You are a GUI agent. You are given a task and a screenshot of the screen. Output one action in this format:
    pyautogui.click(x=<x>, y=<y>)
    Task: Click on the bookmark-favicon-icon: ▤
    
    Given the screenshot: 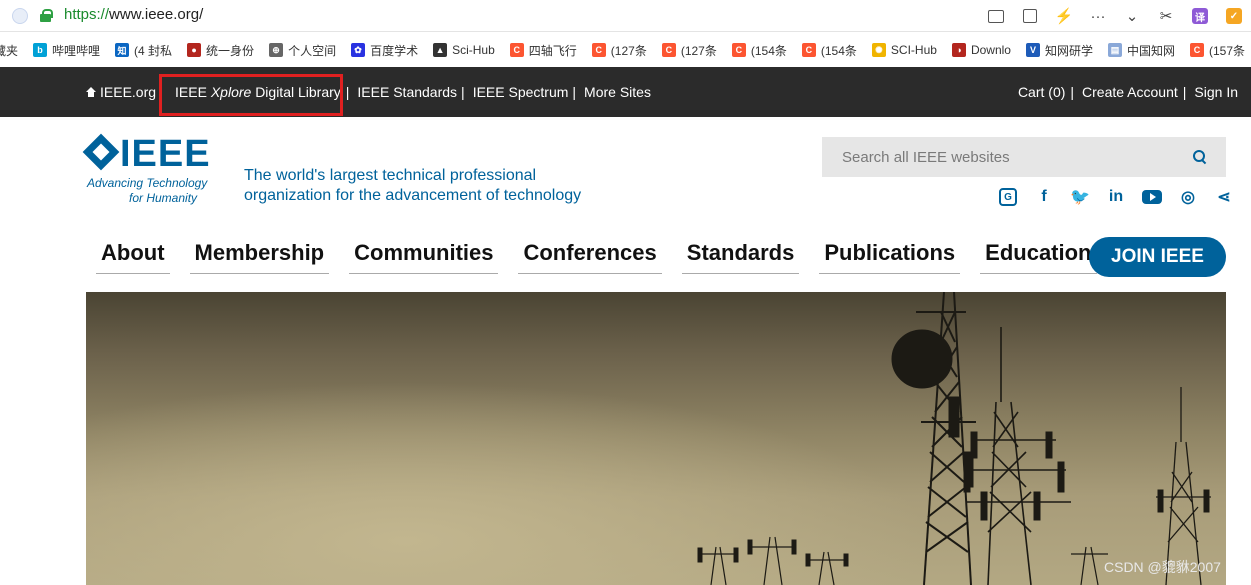 What is the action you would take?
    pyautogui.click(x=1114, y=50)
    